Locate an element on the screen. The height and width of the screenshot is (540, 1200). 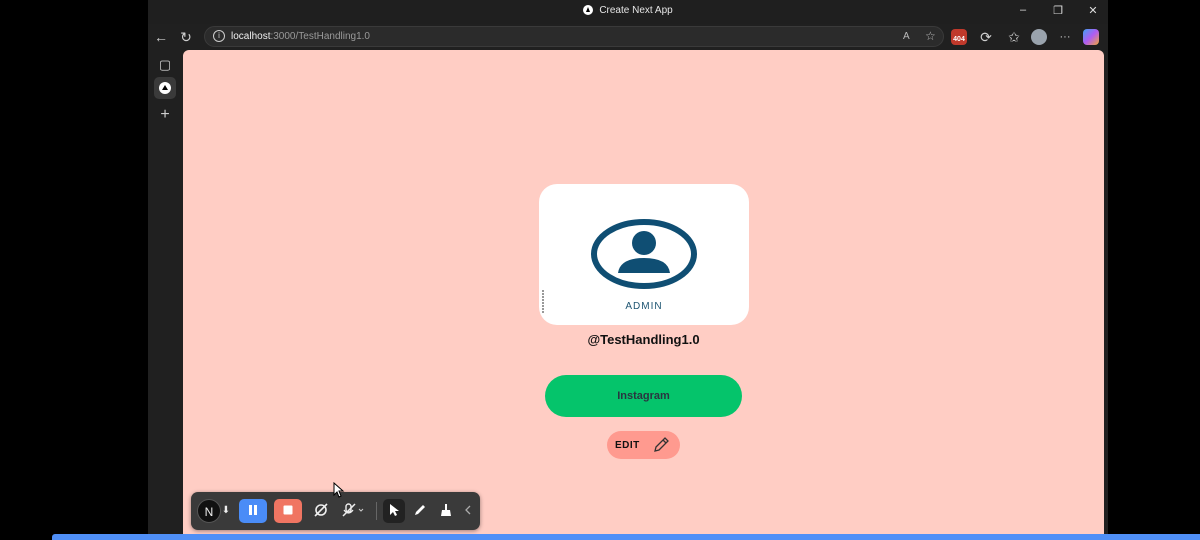
pointer-tool-button is located at coordinates (394, 511).